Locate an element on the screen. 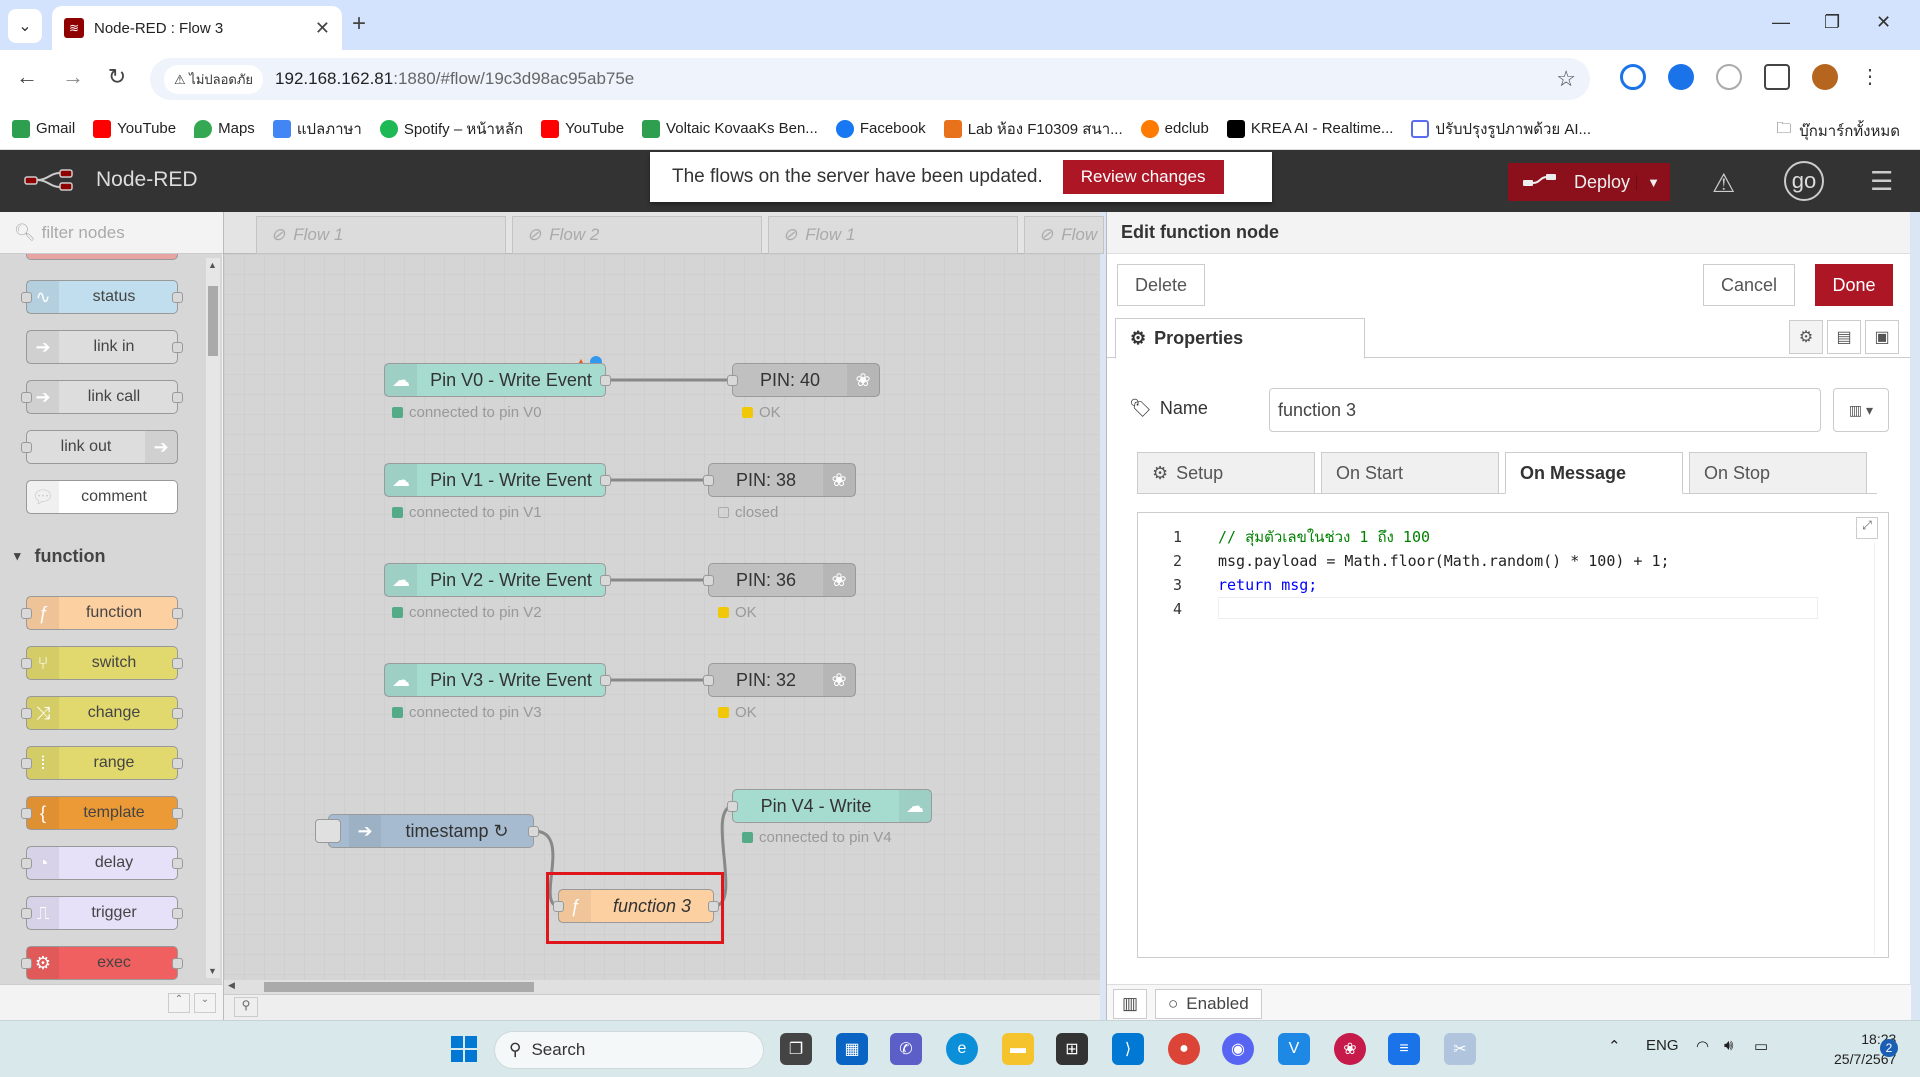  palette-node-link-in: ➔ link in is located at coordinates (104, 347).